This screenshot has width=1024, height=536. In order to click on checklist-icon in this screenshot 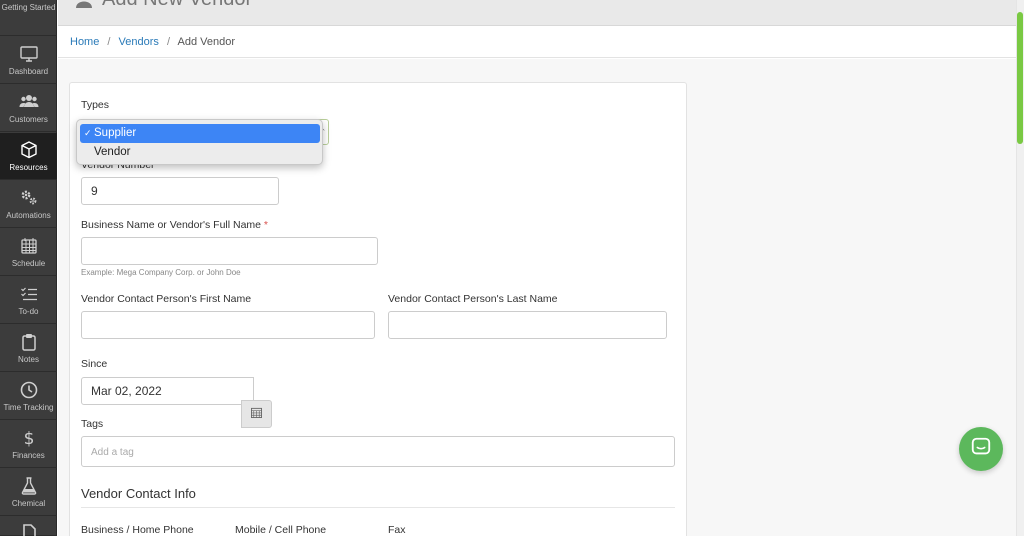, I will do `click(28, 294)`.